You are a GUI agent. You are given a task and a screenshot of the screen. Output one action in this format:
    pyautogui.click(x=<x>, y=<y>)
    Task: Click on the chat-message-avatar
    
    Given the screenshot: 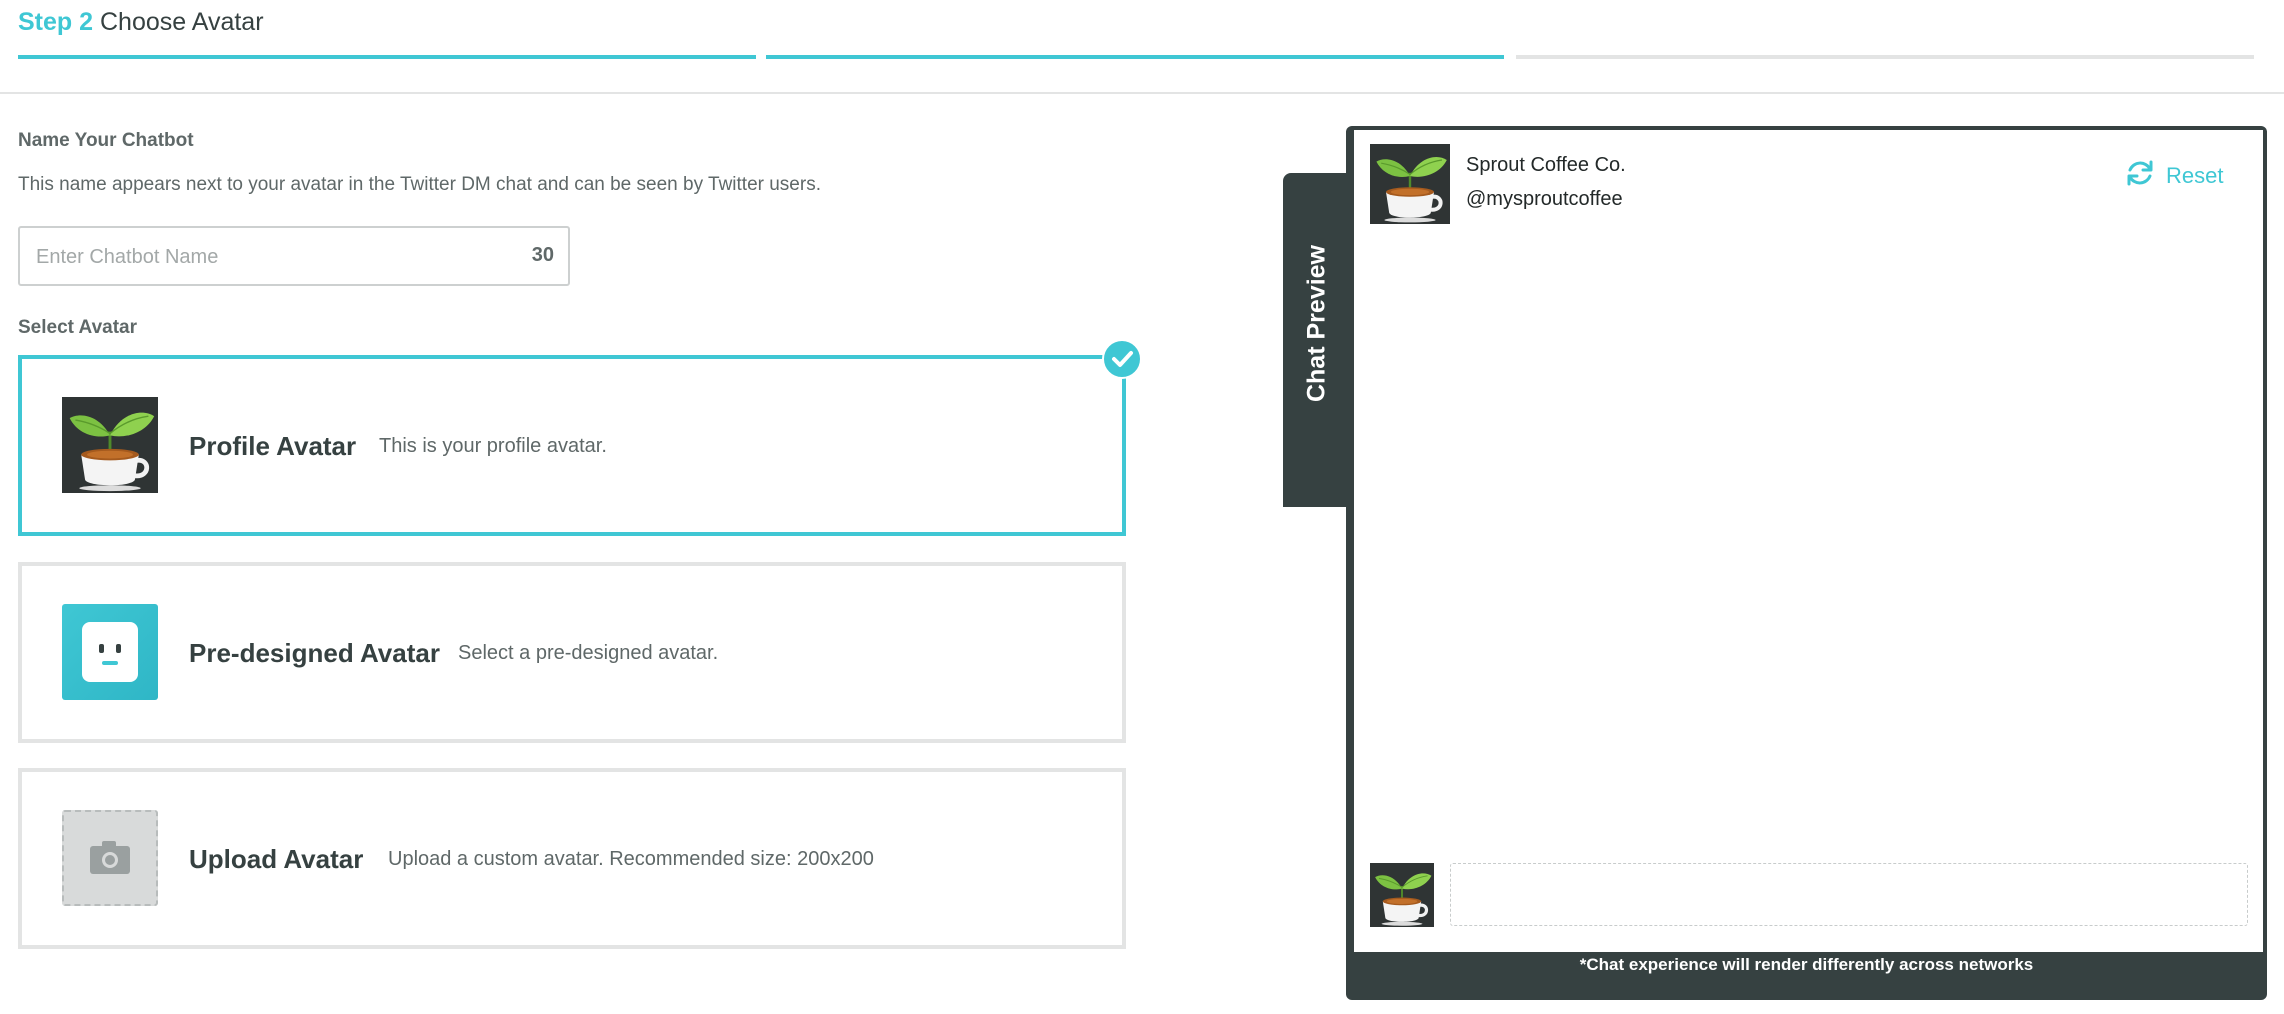 What is the action you would take?
    pyautogui.click(x=1402, y=895)
    